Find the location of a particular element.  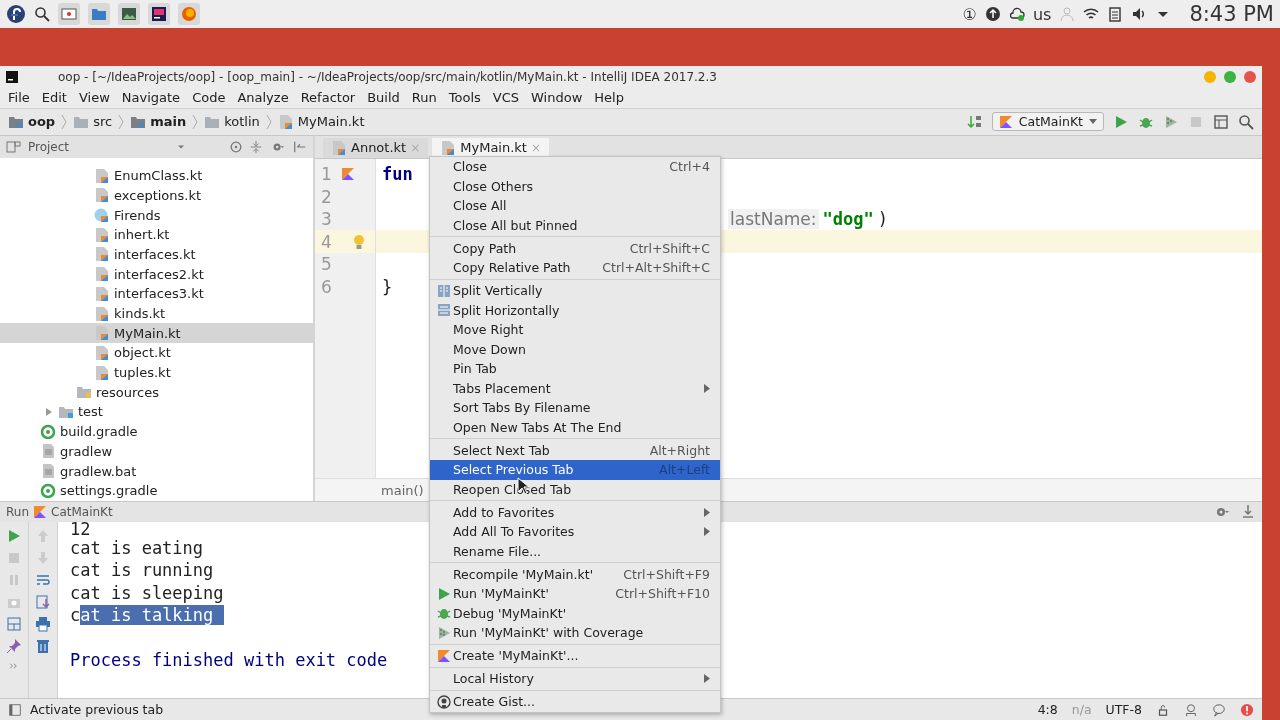

menu-item: Open New Tabs At The End is located at coordinates (575, 427).